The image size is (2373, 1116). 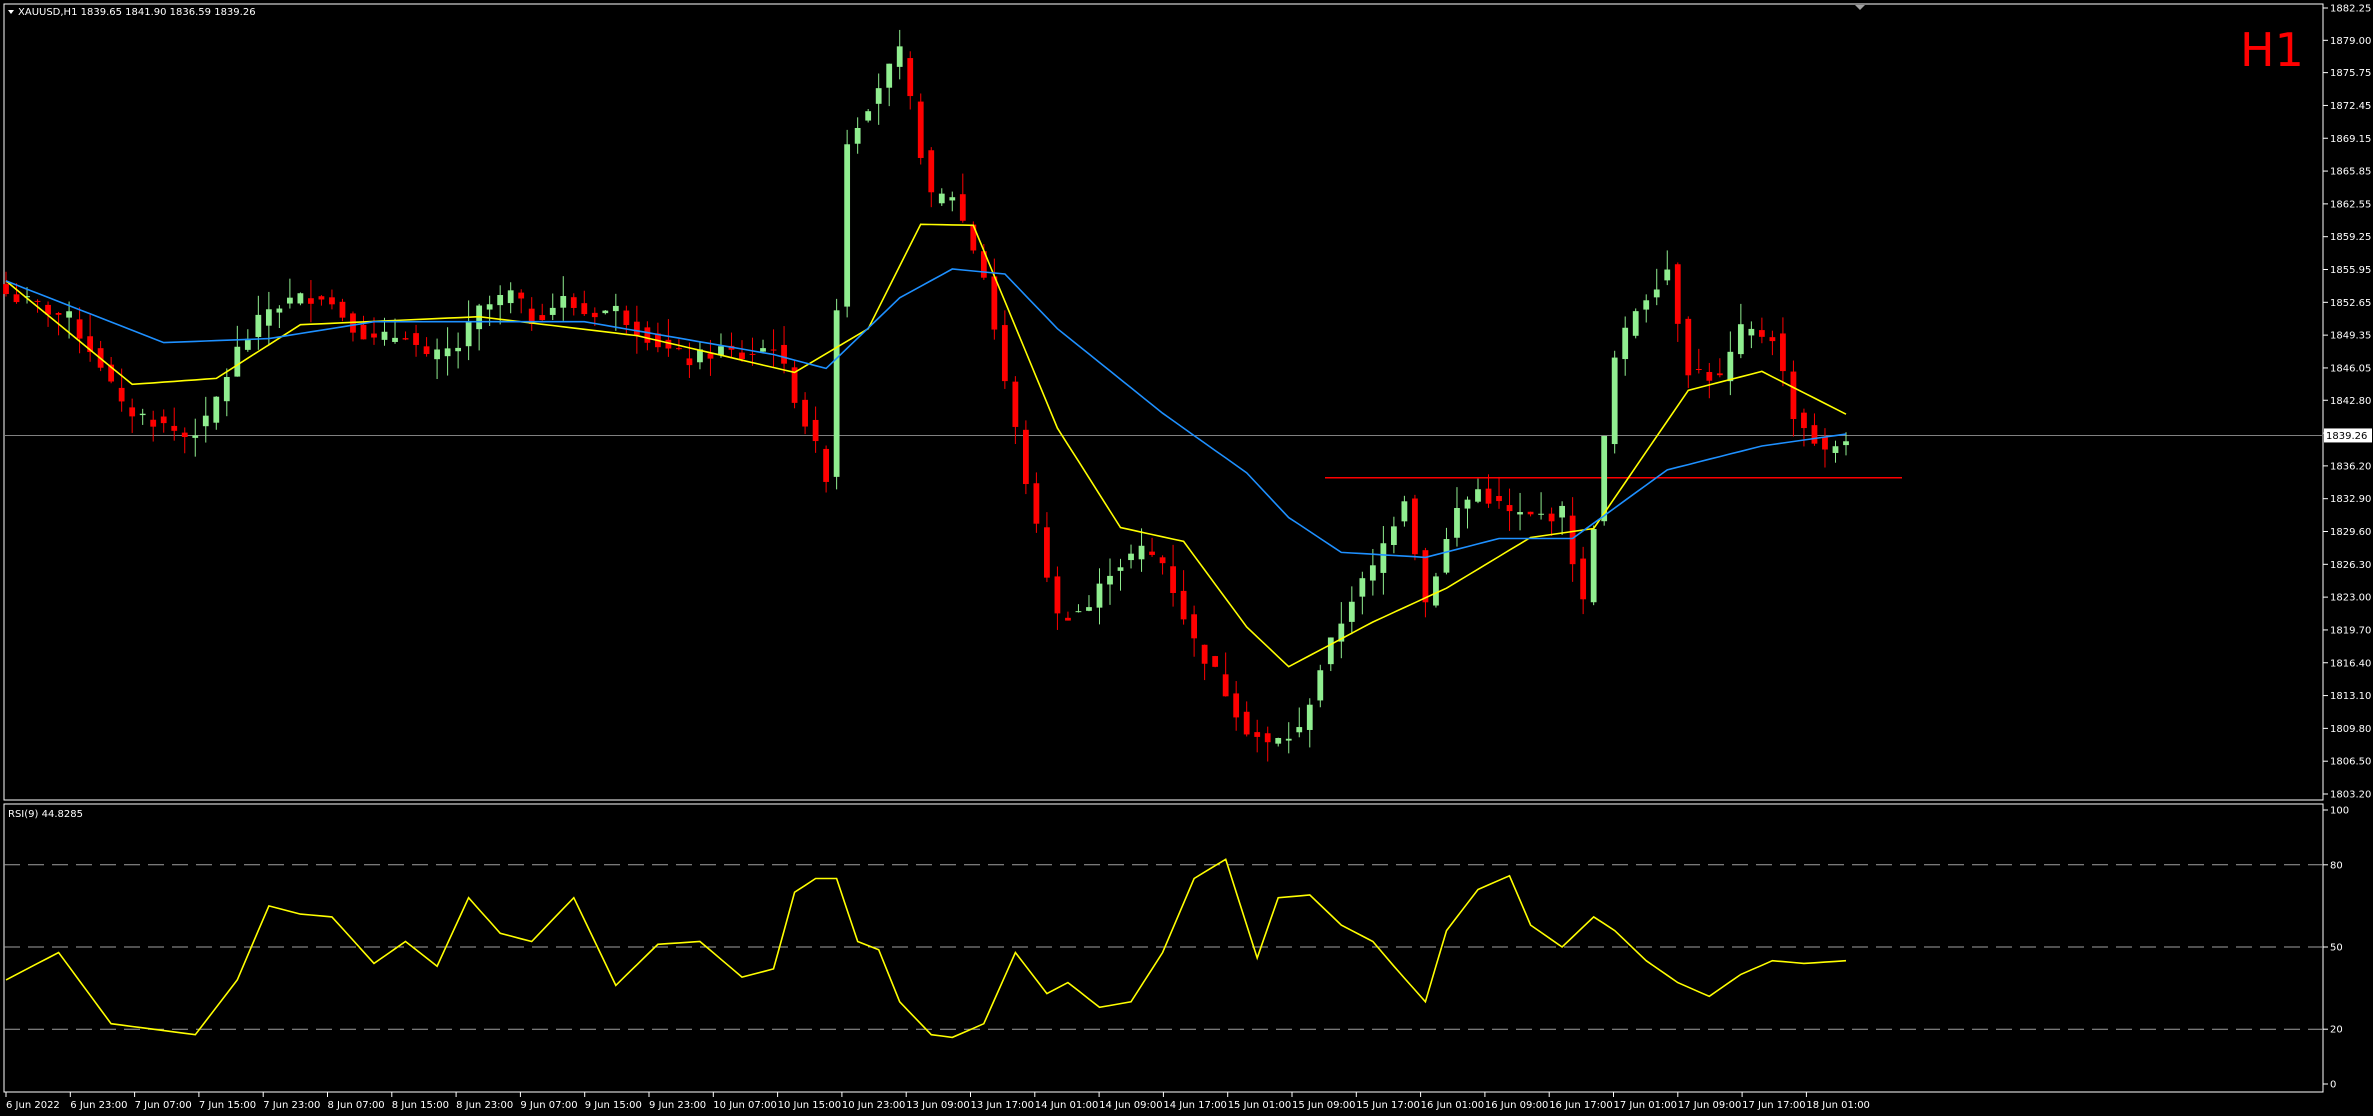 What do you see at coordinates (356, 1105) in the screenshot?
I see `time-tick-label: 8 Jun 07:00` at bounding box center [356, 1105].